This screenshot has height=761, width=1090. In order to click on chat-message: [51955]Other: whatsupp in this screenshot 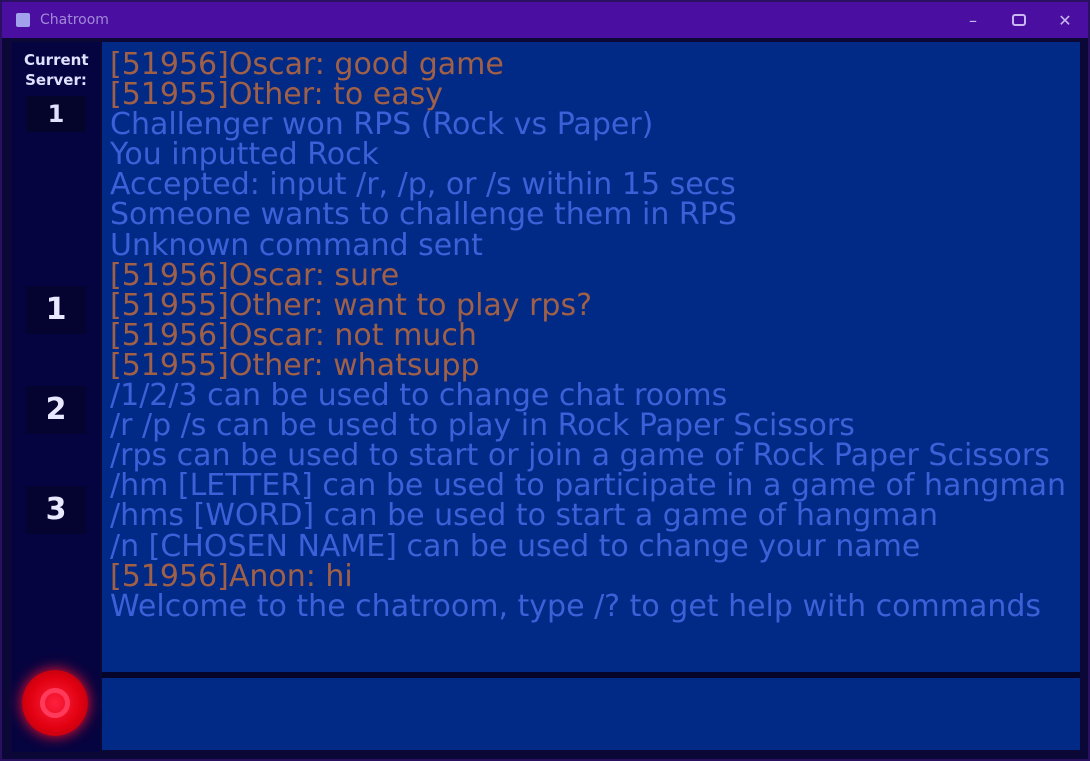, I will do `click(295, 365)`.